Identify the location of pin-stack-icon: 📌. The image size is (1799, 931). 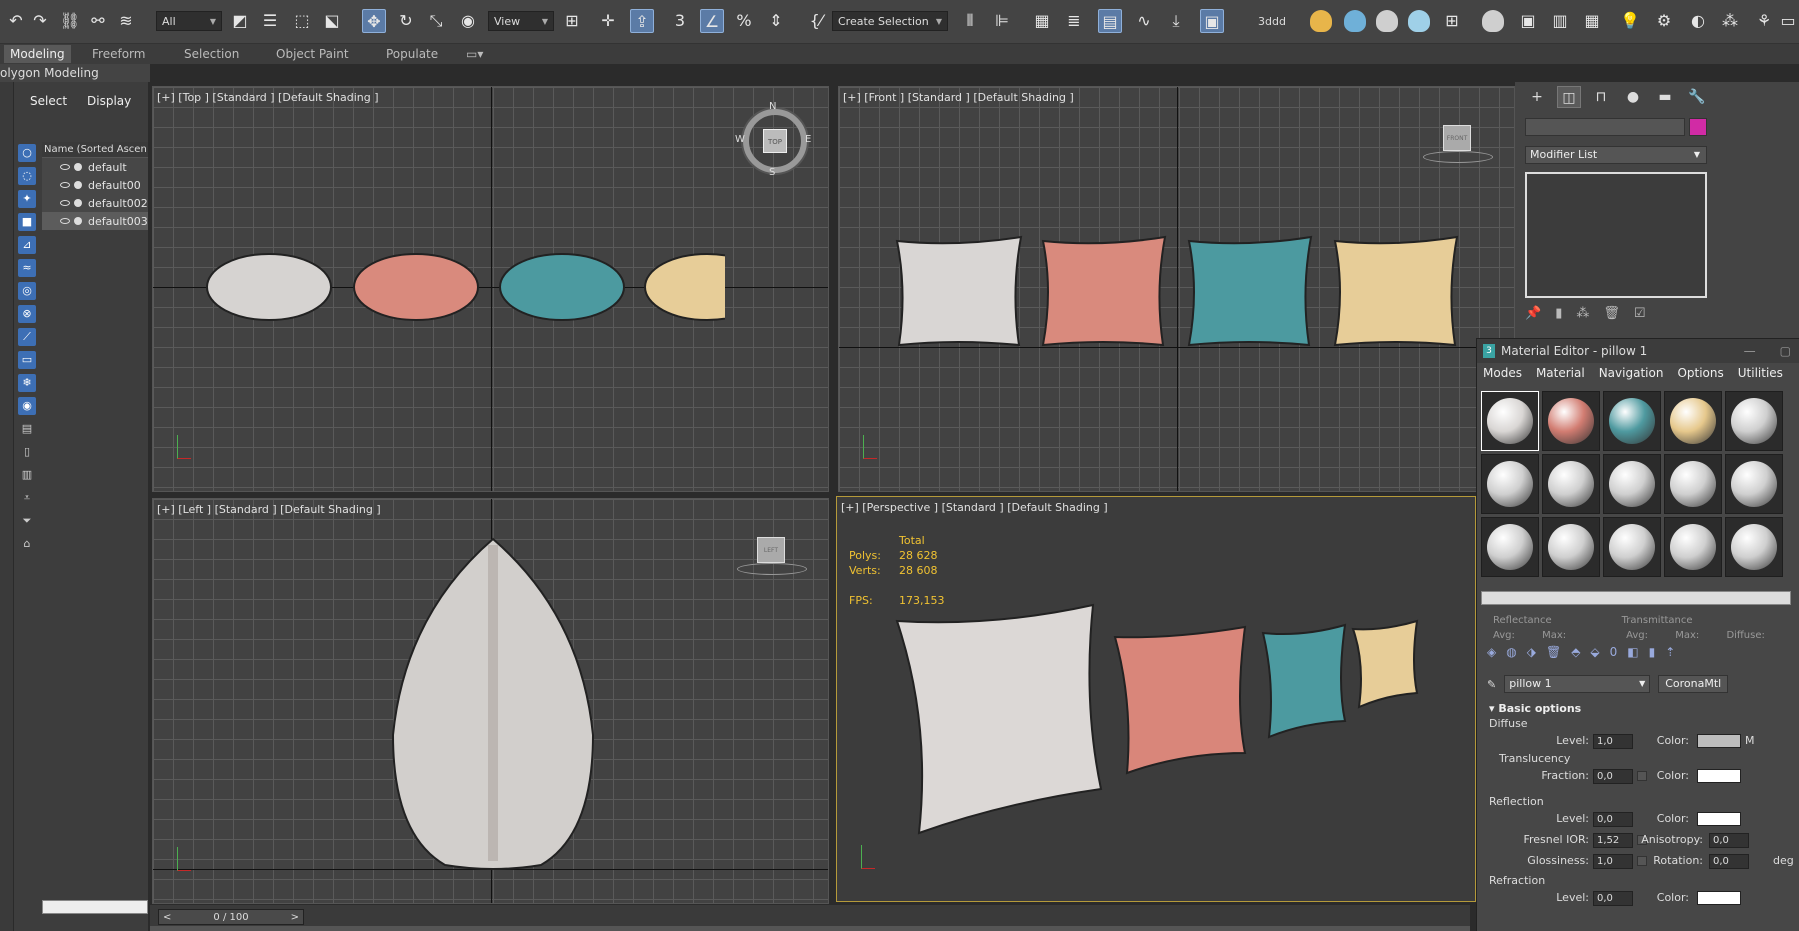
(1533, 313).